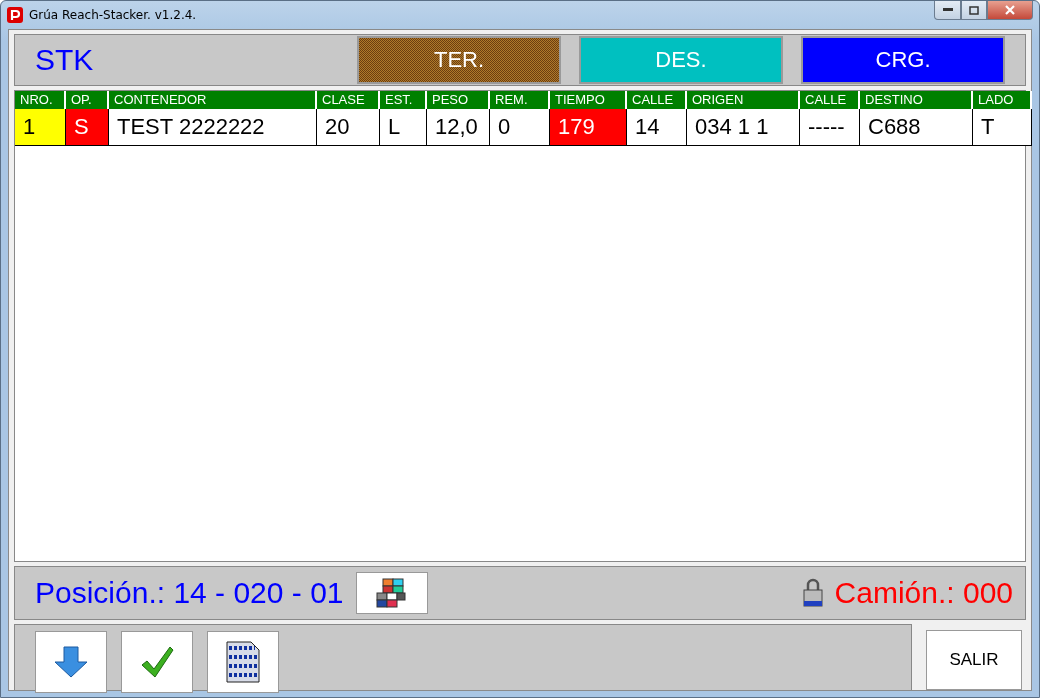 The height and width of the screenshot is (698, 1040). What do you see at coordinates (1002, 100) in the screenshot?
I see `column-header: LADO` at bounding box center [1002, 100].